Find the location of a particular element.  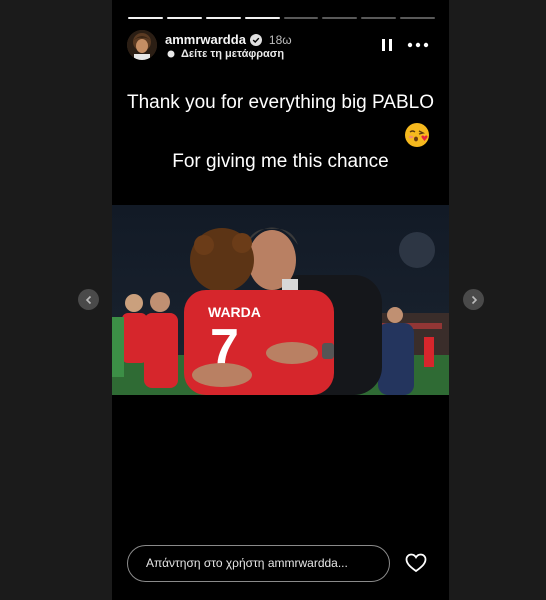

next-story-button is located at coordinates (473, 299).